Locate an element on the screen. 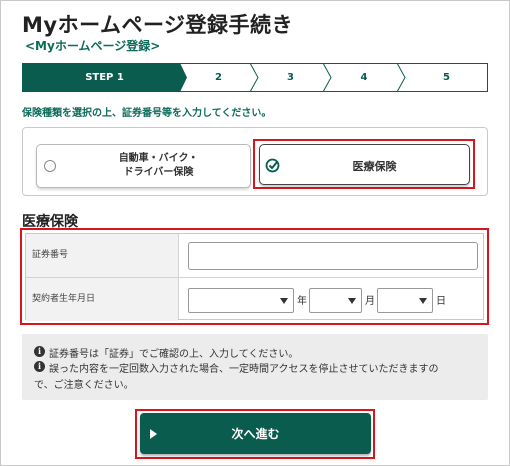 This screenshot has width=510, height=466. page-title: Myホームページ登録手続き is located at coordinates (158, 25).